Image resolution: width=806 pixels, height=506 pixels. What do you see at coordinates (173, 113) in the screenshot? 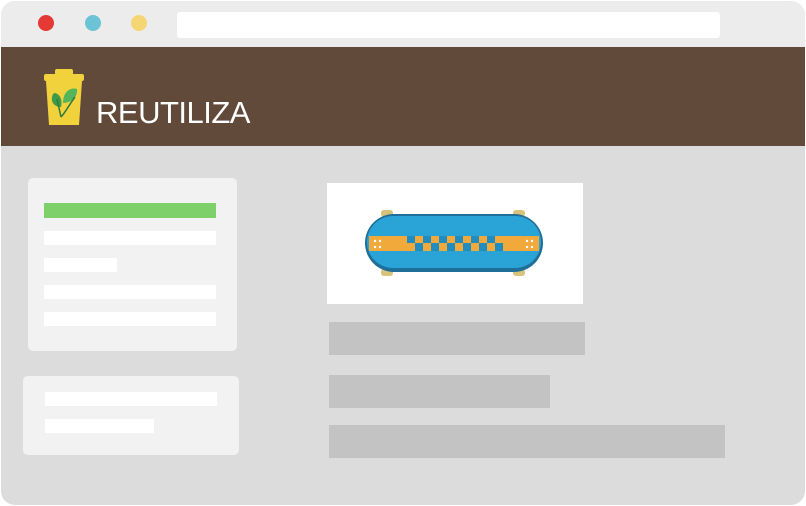
I see `brand-name: REUTILIZA` at bounding box center [173, 113].